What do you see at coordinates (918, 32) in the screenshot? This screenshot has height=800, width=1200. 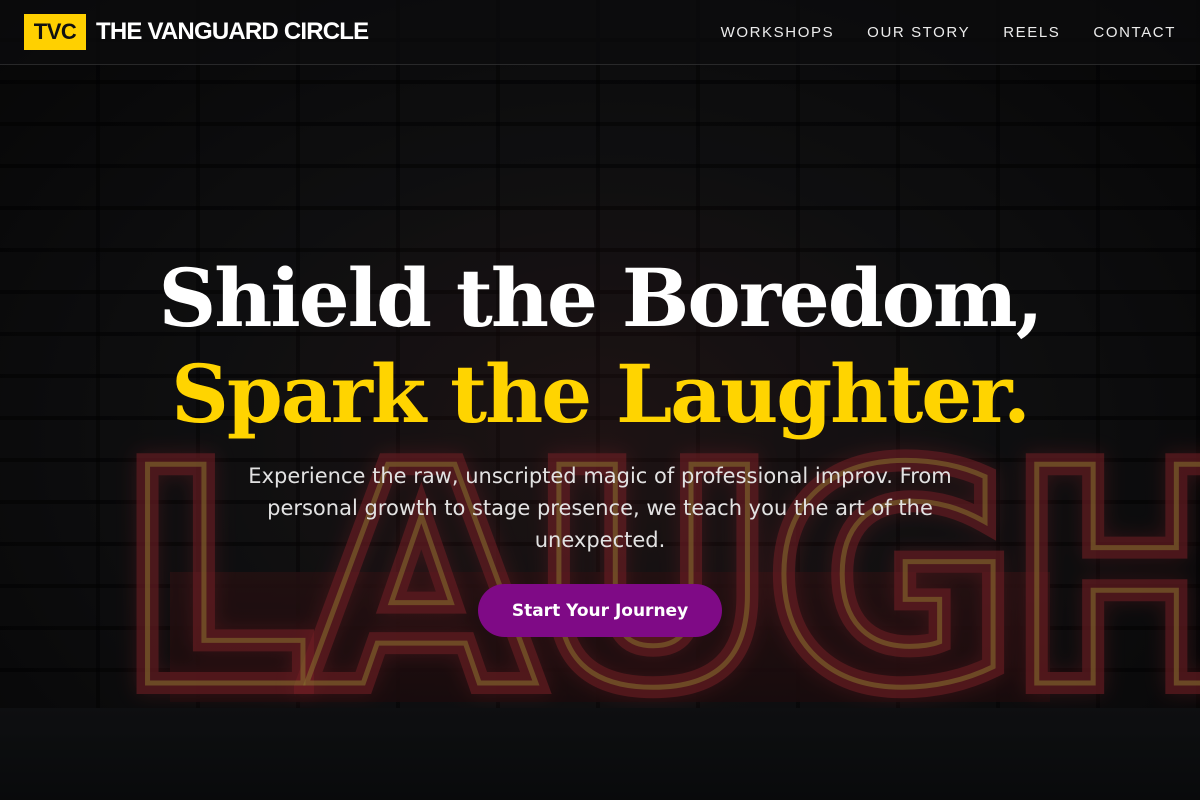 I see `nav-item-our-story: OUR STORY` at bounding box center [918, 32].